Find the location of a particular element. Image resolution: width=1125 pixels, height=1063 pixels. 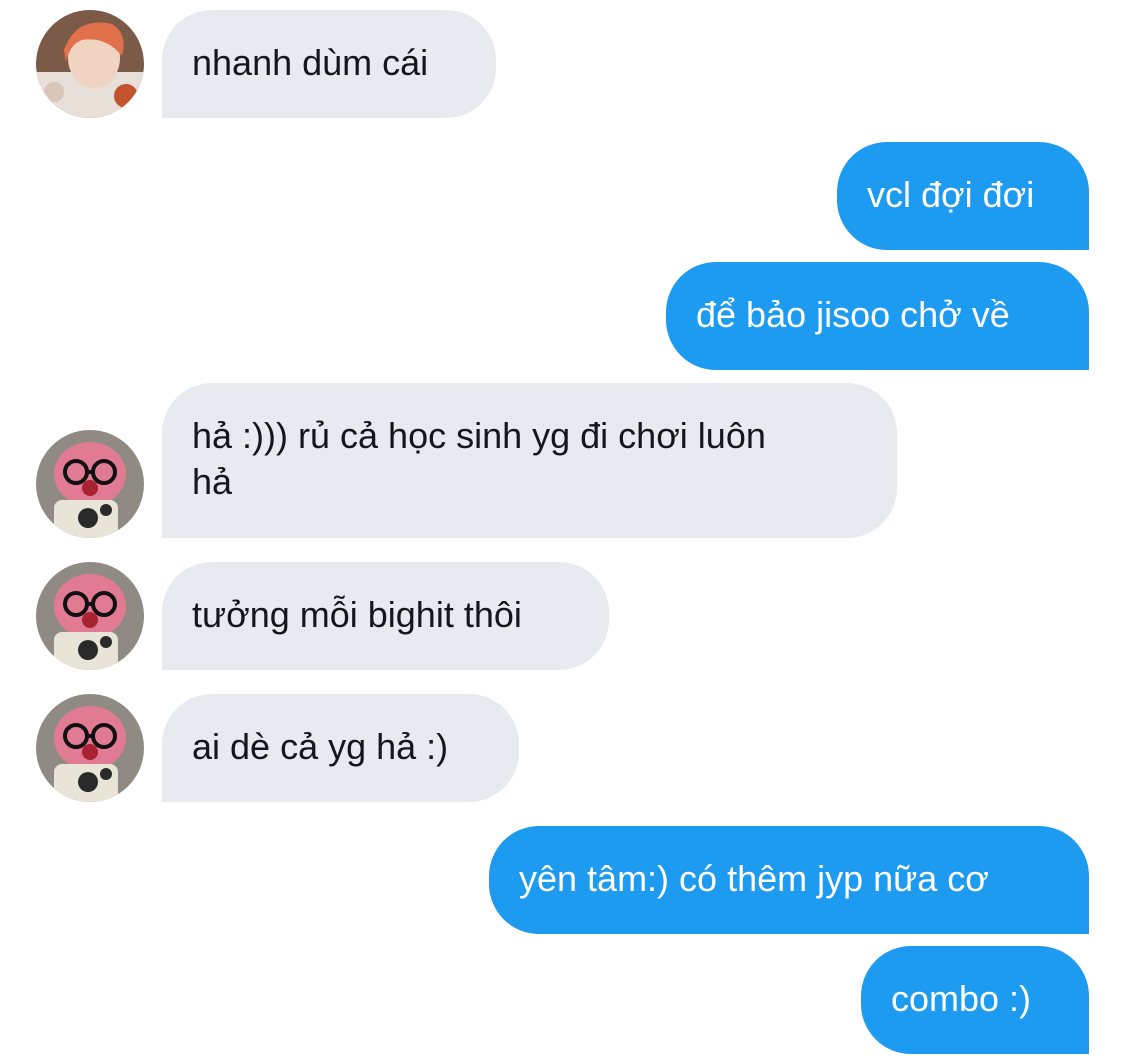

message-text: hả :))) rủ cả học sinh yg đi chơi luôn is located at coordinates (479, 435).